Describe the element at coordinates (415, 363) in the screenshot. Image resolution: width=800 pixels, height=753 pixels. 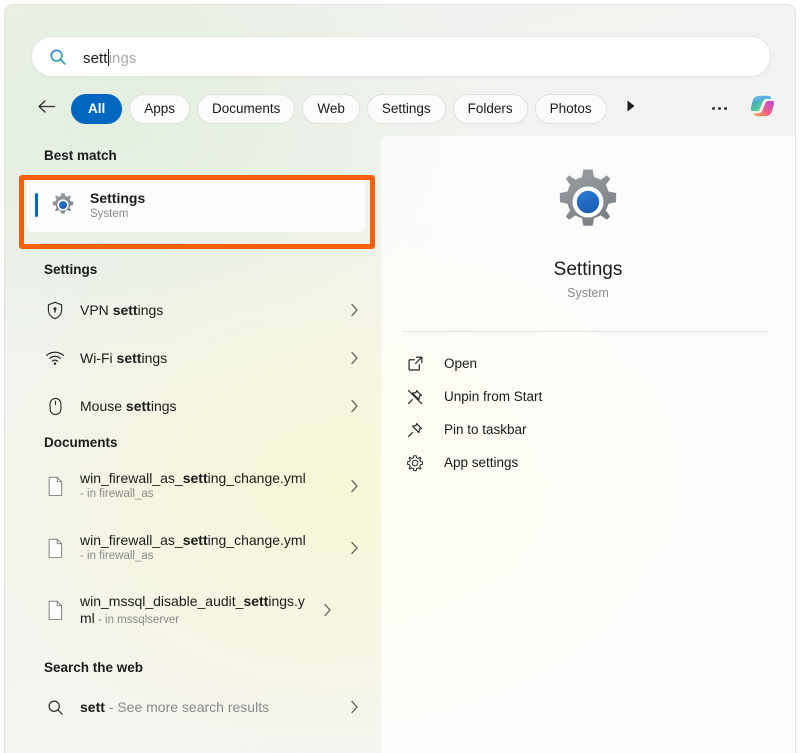
I see `open-external-icon` at that location.